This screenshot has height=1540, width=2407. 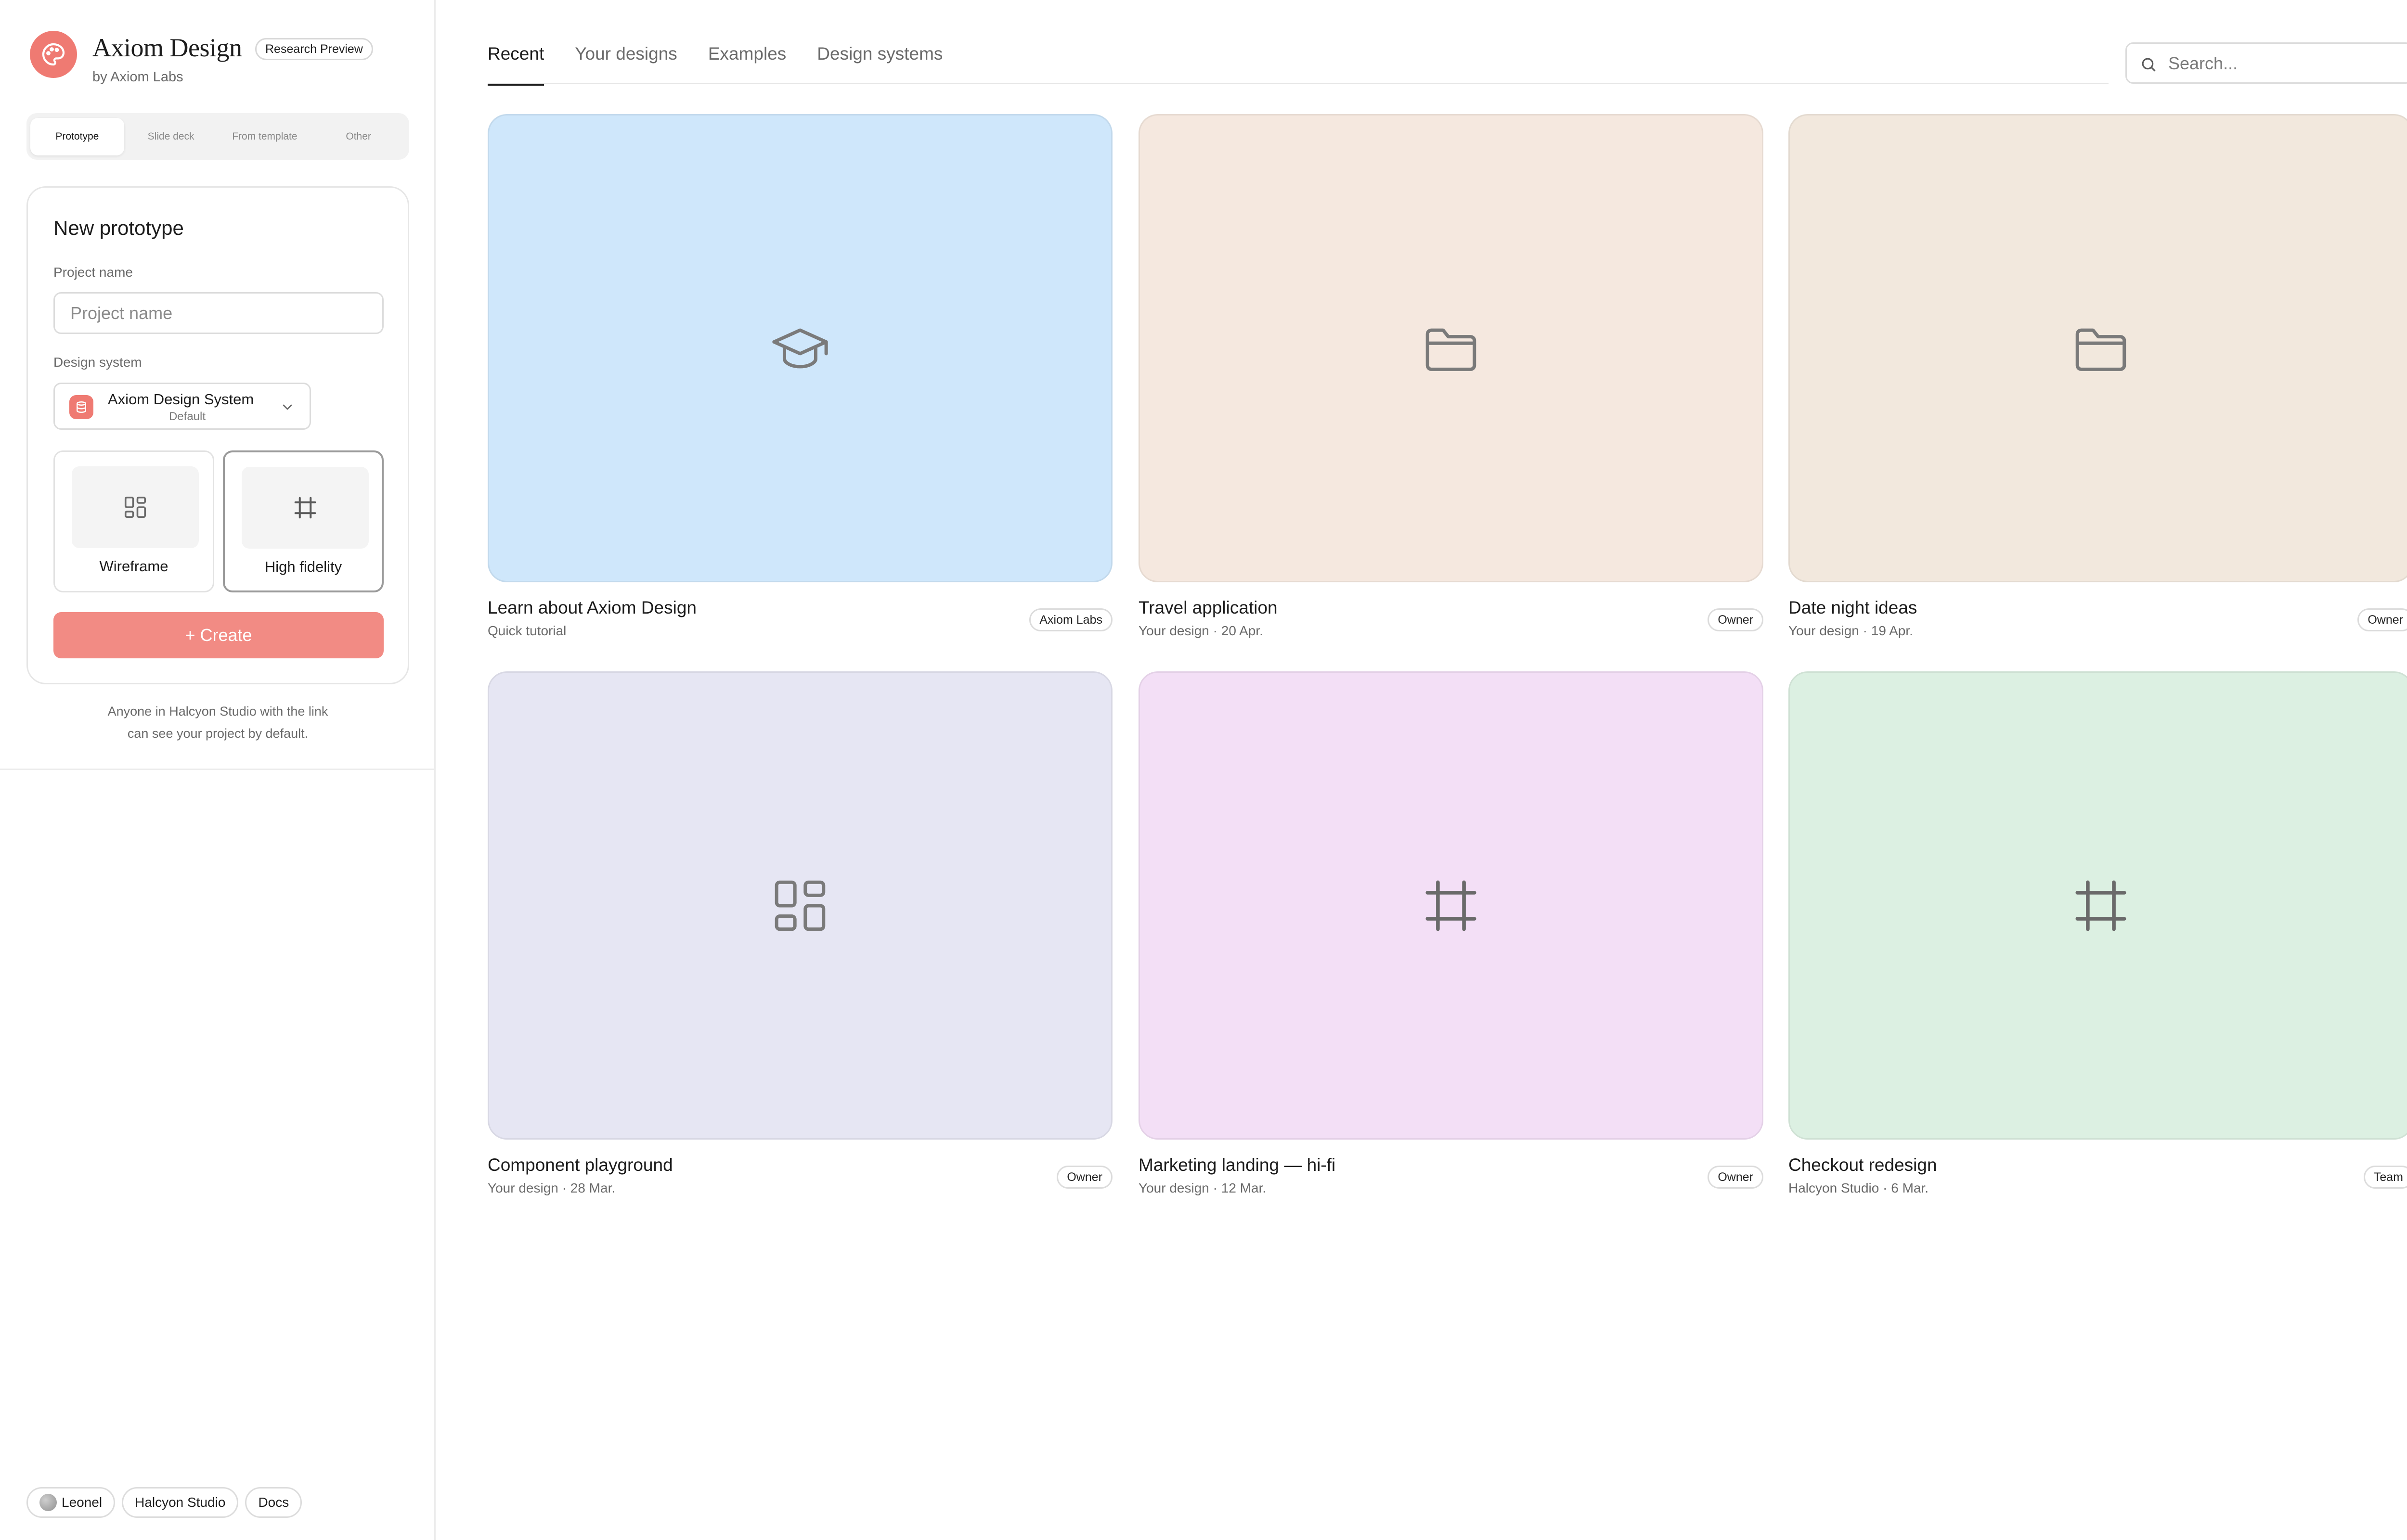 I want to click on brand-subtitle: by Axiom Labs, so click(x=137, y=77).